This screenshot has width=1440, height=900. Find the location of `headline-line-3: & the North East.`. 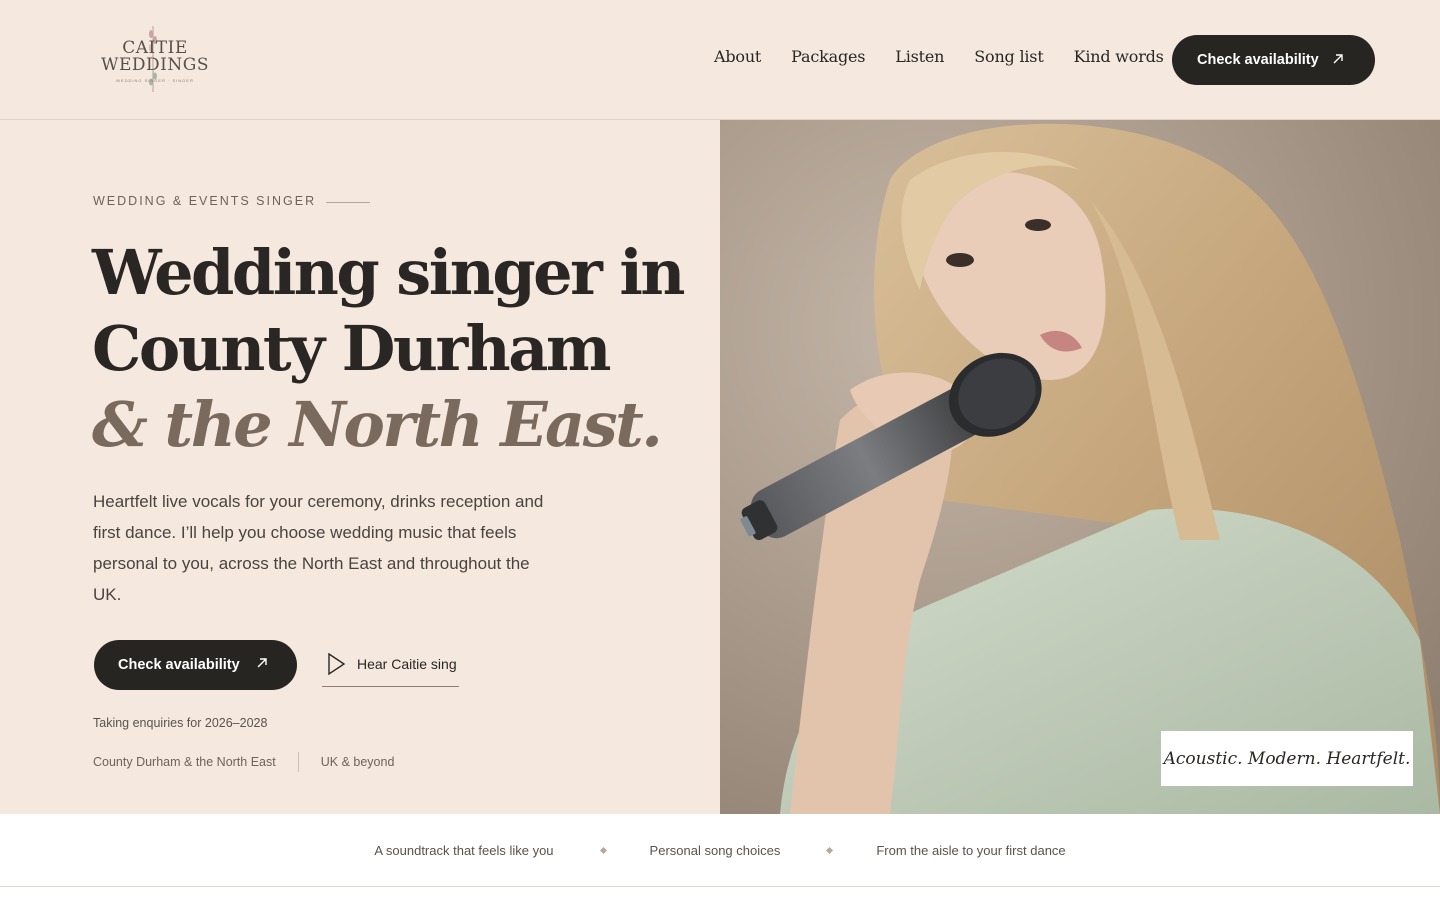

headline-line-3: & the North East. is located at coordinates (377, 424).